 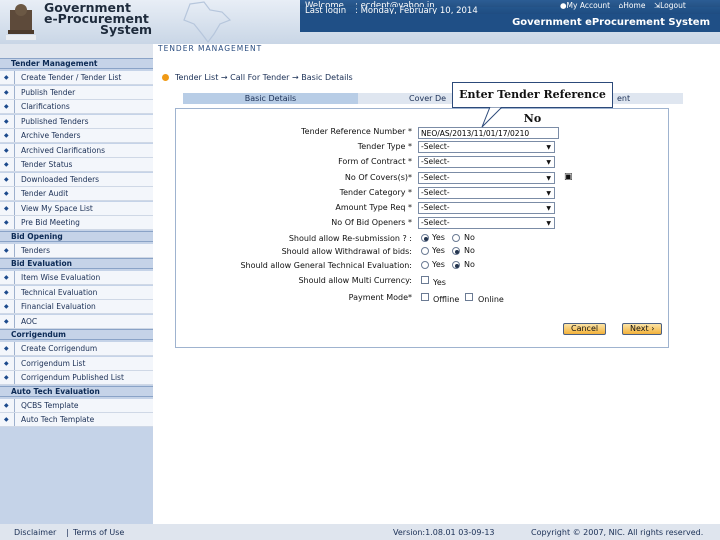 I want to click on tab-cover-details: Cover De, so click(x=410, y=98).